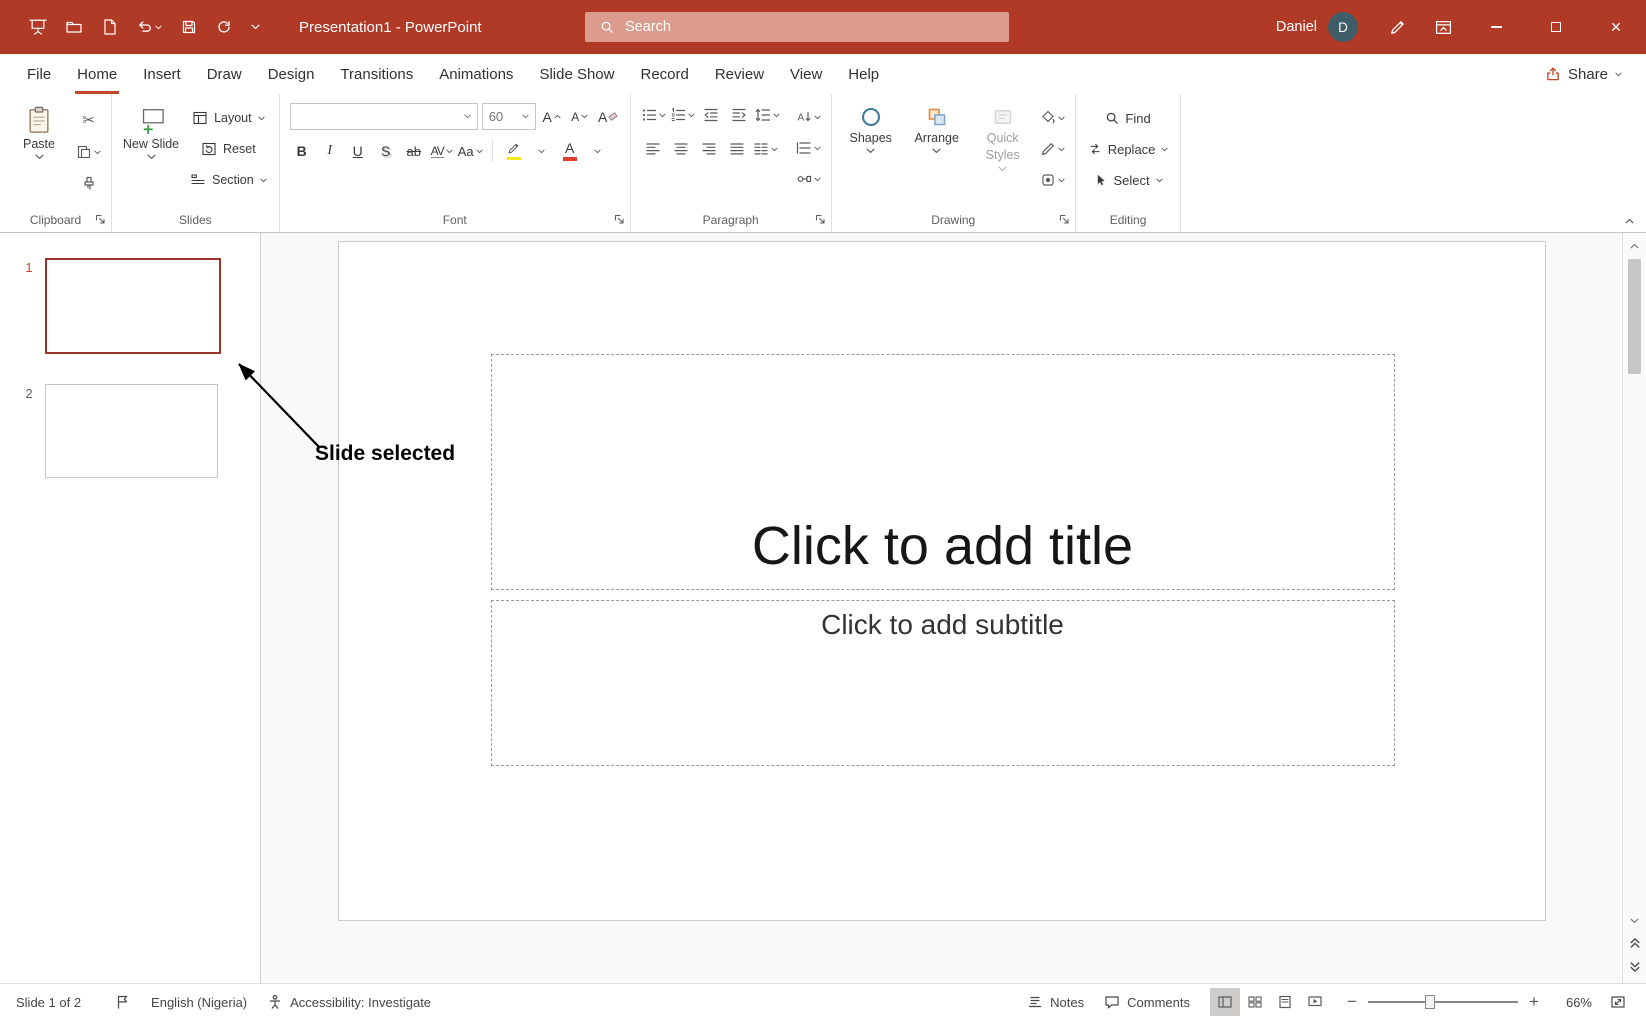 Image resolution: width=1646 pixels, height=1020 pixels. What do you see at coordinates (386, 151) in the screenshot?
I see `text-shadow-button: S` at bounding box center [386, 151].